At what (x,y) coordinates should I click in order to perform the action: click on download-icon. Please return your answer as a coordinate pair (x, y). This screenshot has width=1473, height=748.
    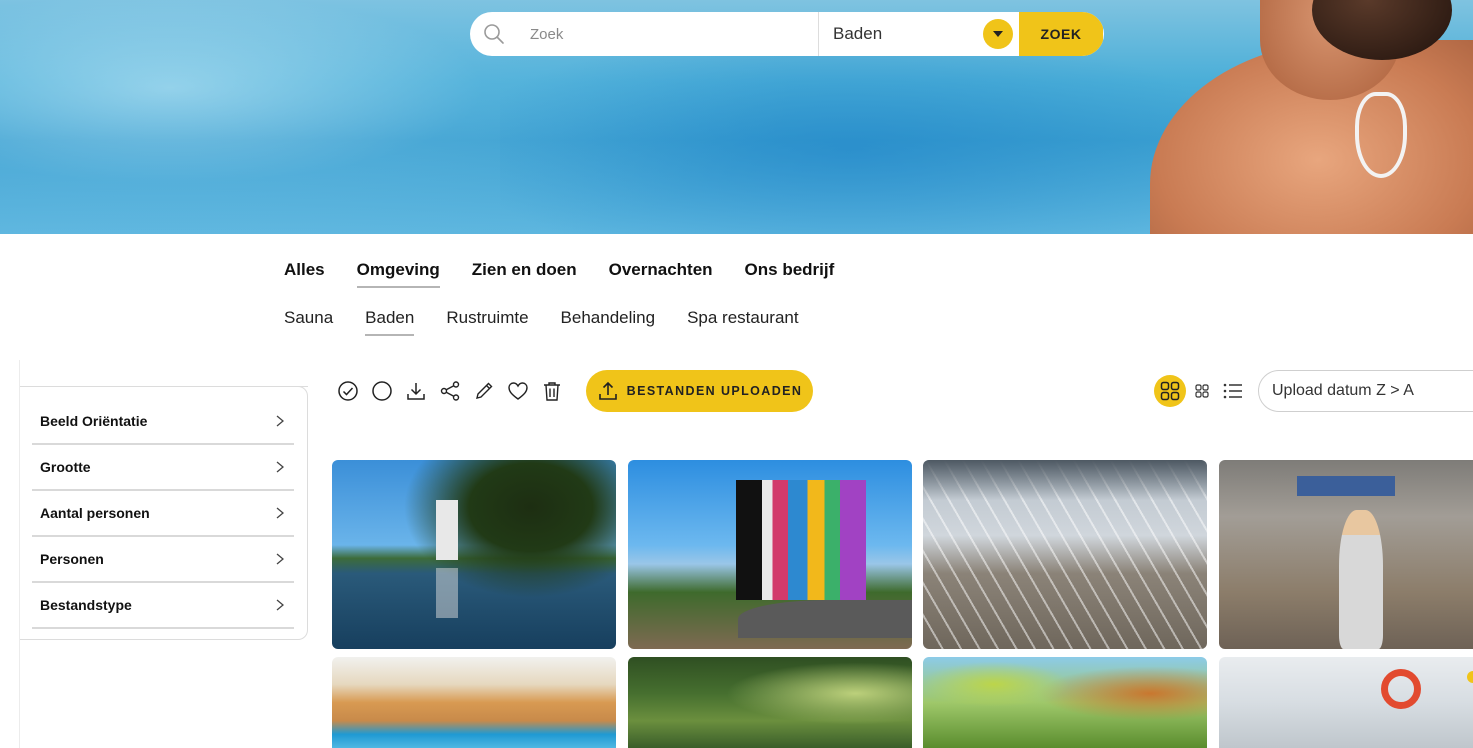
    Looking at the image, I should click on (416, 391).